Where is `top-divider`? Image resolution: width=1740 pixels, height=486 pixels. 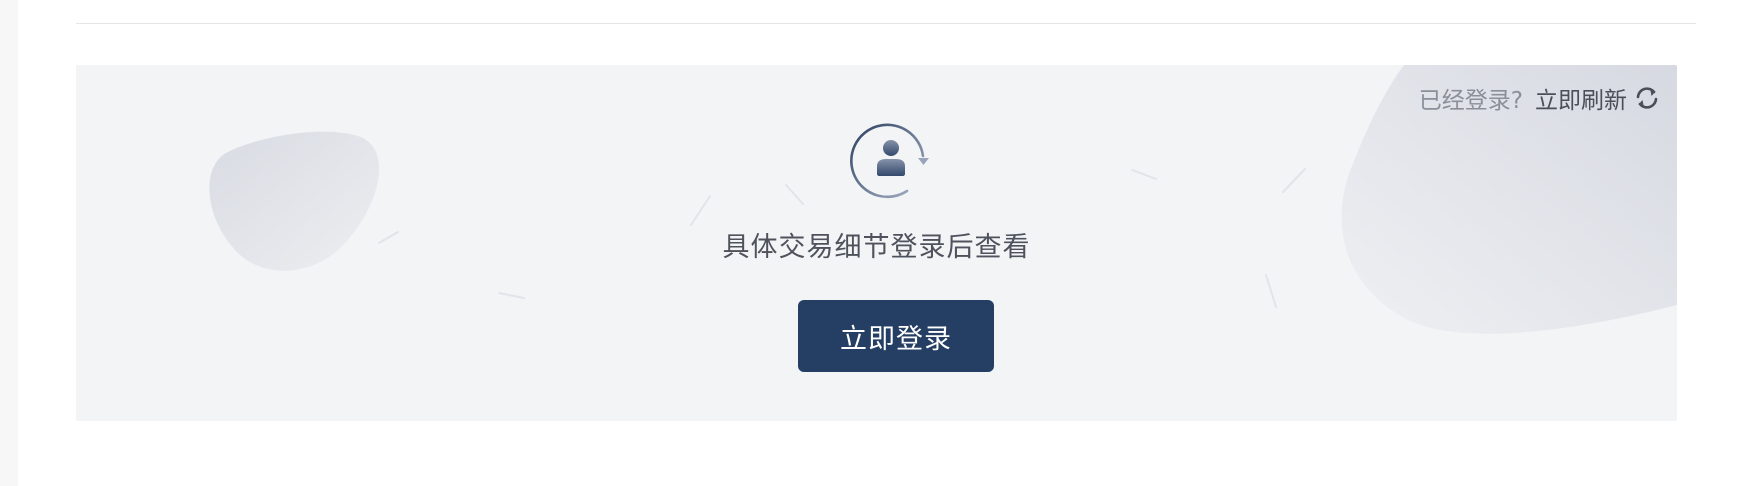
top-divider is located at coordinates (886, 23).